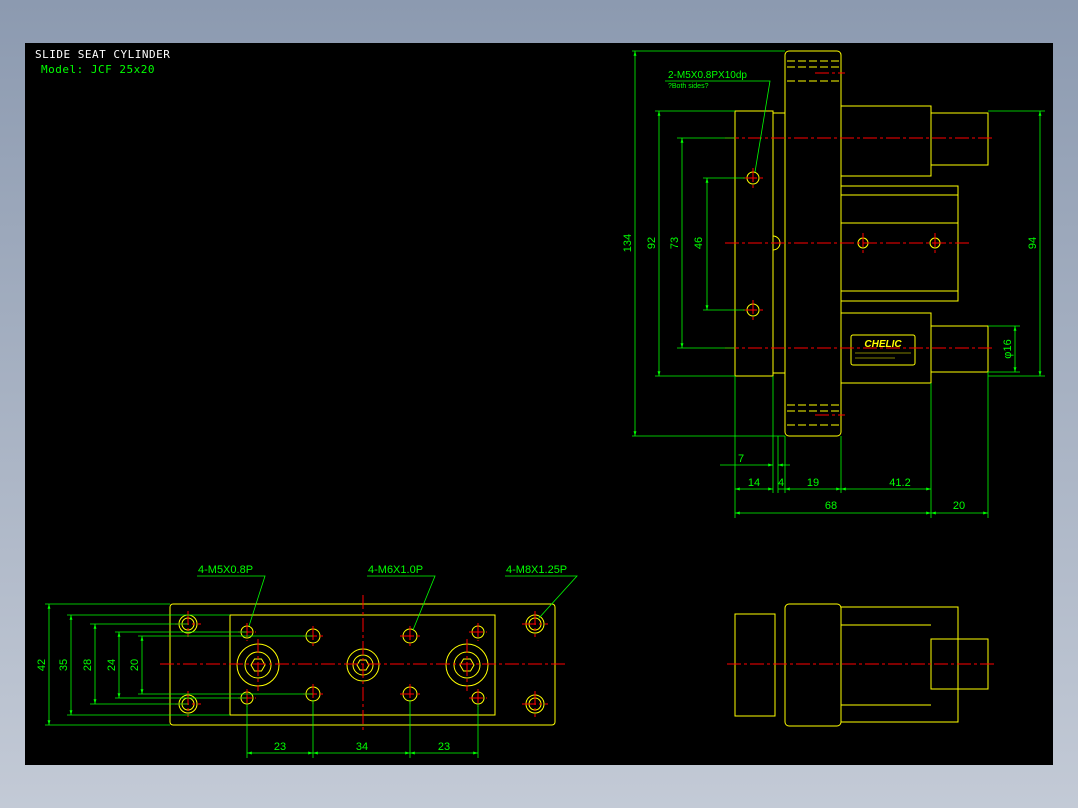 This screenshot has width=1078, height=808. I want to click on brand-label: CHELIC, so click(883, 344).